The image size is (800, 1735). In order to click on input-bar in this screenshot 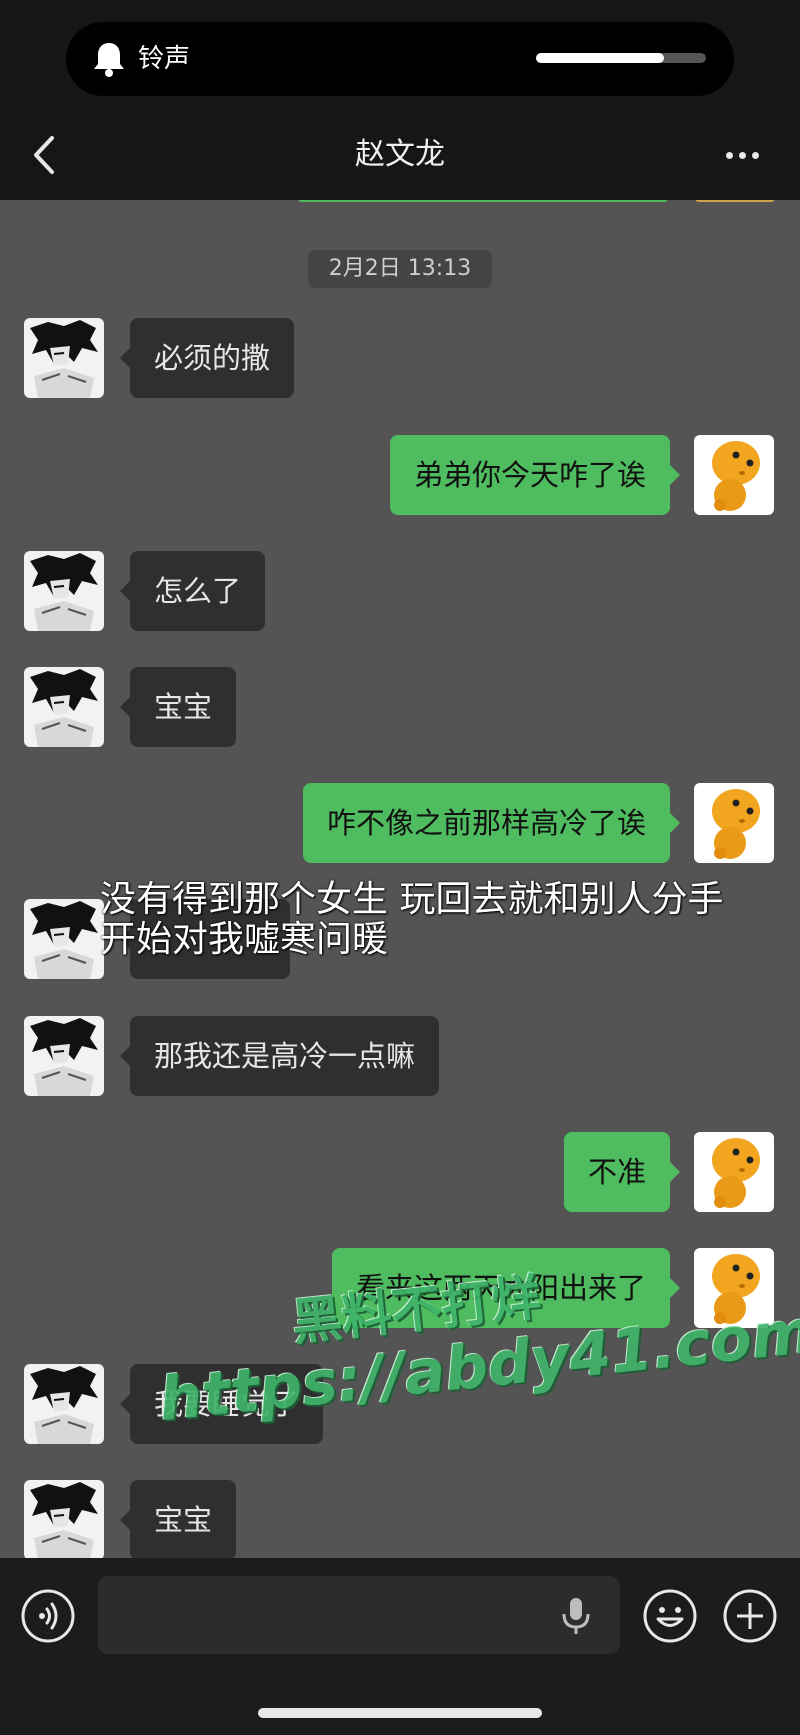, I will do `click(400, 1646)`.